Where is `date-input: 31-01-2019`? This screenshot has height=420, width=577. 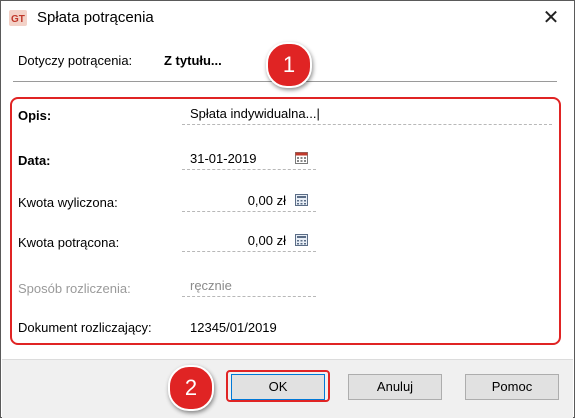
date-input: 31-01-2019 is located at coordinates (249, 159).